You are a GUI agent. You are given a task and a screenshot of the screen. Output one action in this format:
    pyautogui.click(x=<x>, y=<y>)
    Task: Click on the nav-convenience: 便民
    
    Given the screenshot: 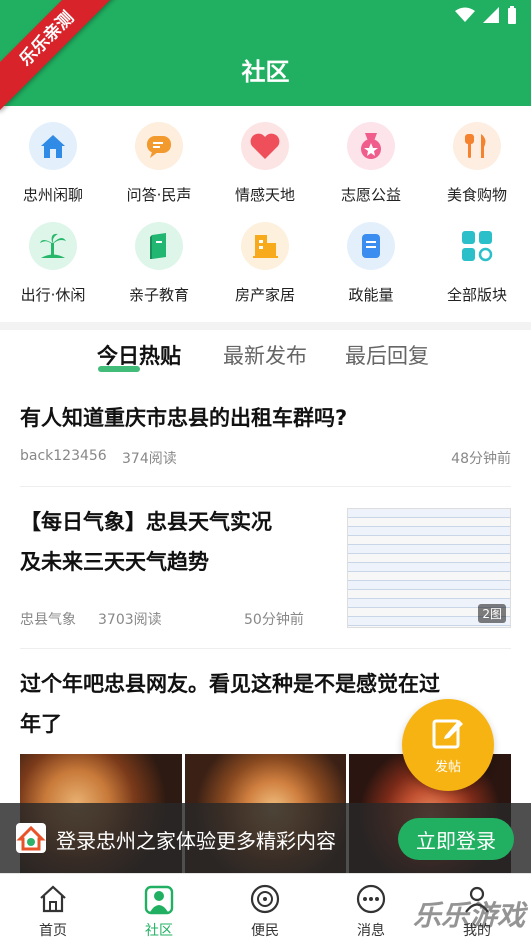 What is the action you would take?
    pyautogui.click(x=265, y=909)
    